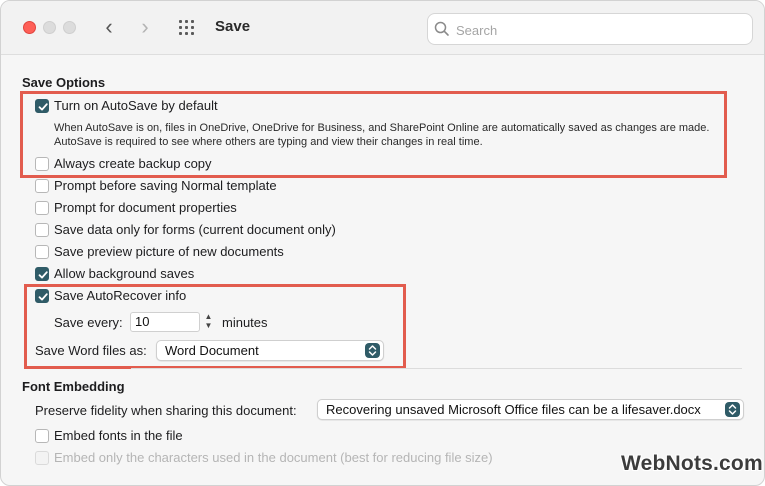  I want to click on minimize-window-button, so click(49, 27).